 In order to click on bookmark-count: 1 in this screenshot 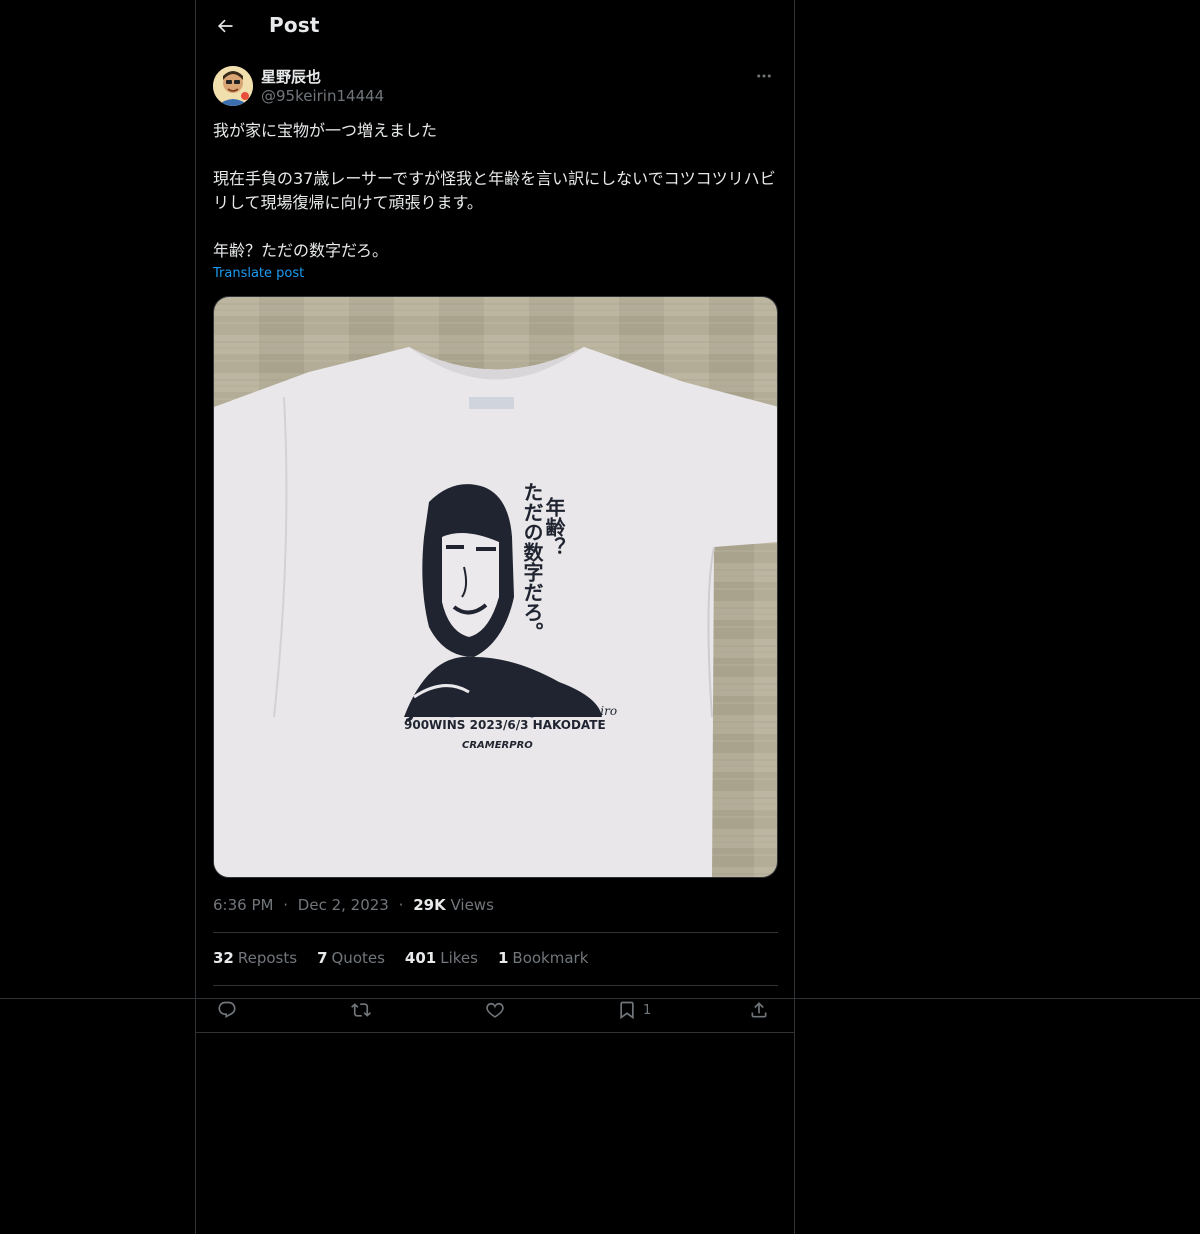, I will do `click(647, 1010)`.